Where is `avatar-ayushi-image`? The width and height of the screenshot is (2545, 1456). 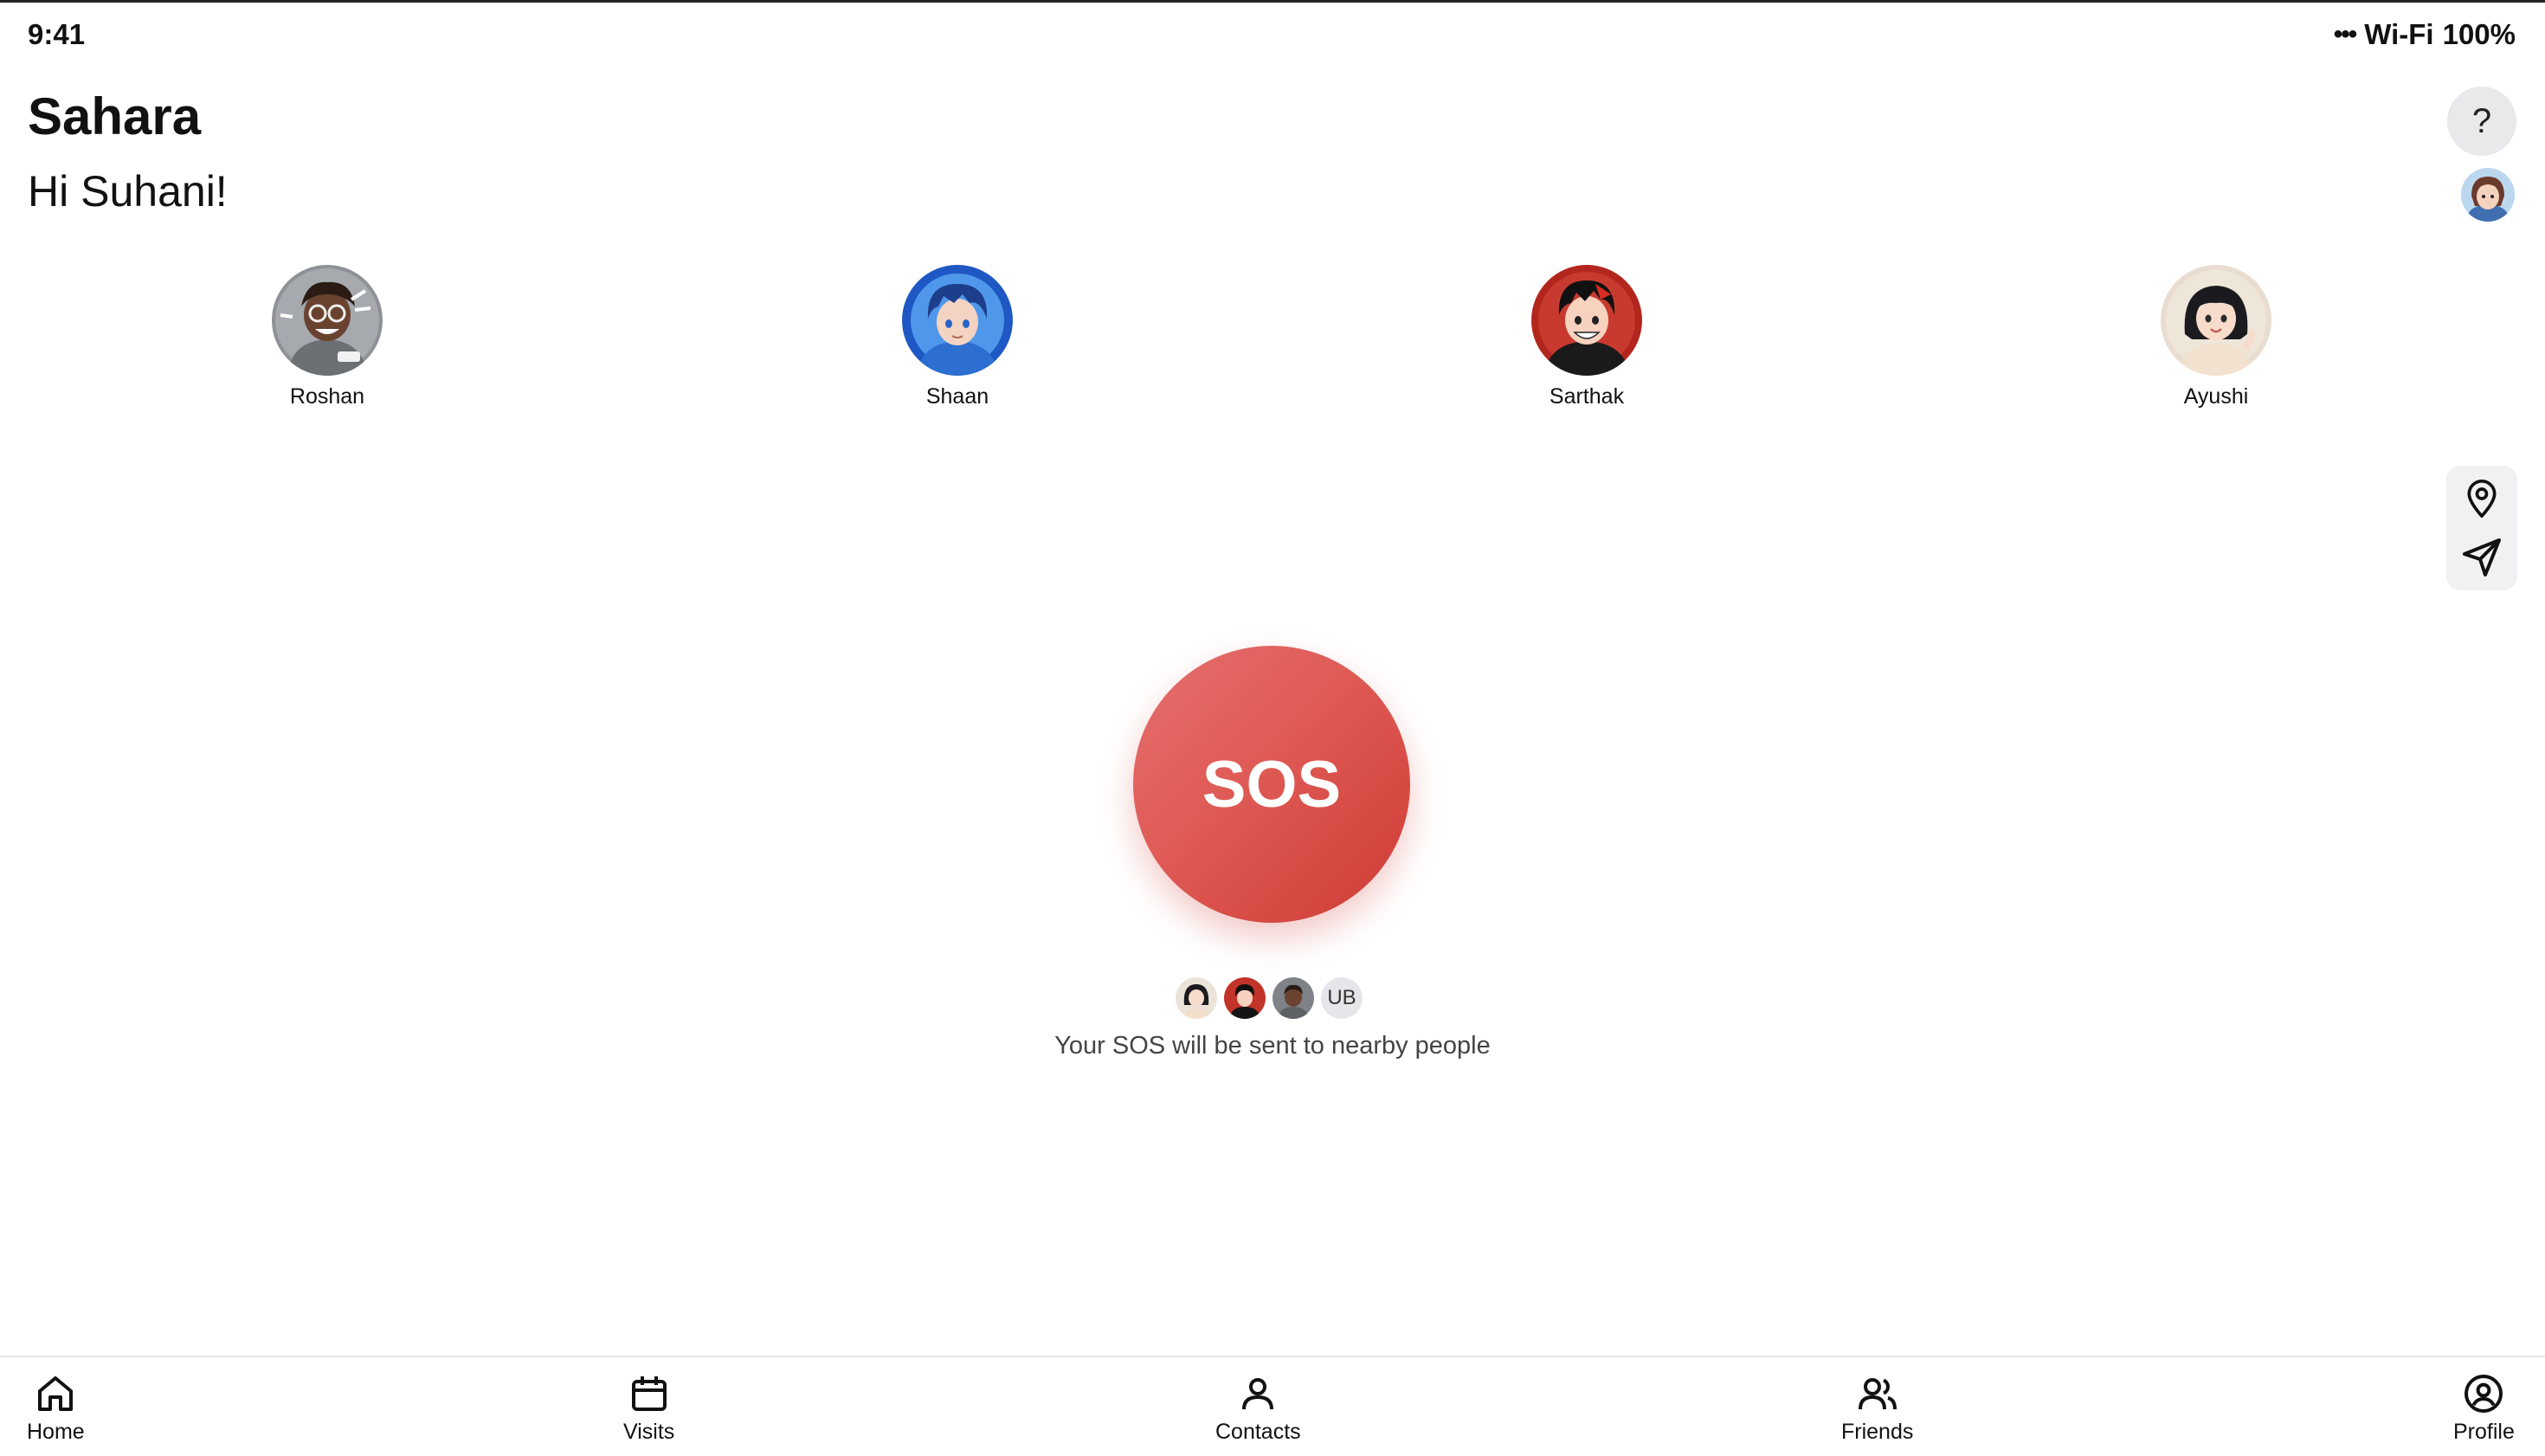
avatar-ayushi-image is located at coordinates (2216, 320).